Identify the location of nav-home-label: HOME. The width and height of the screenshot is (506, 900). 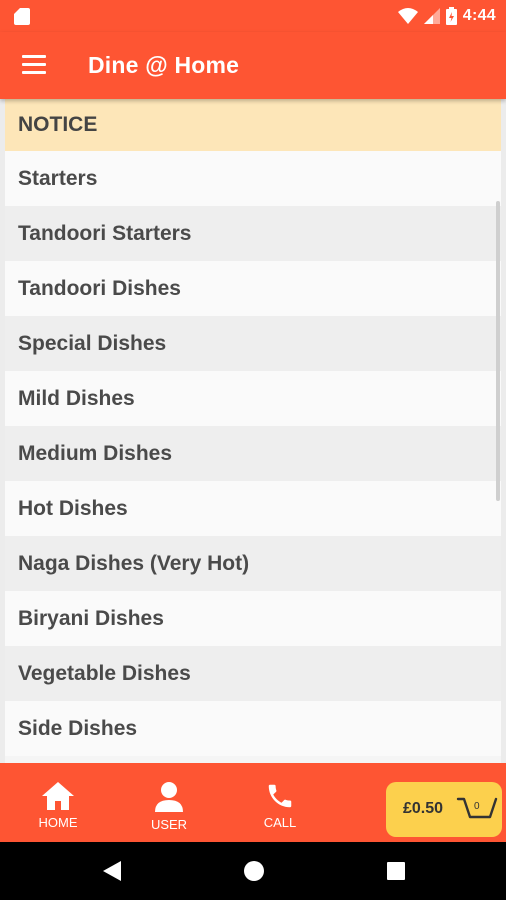
(58, 822).